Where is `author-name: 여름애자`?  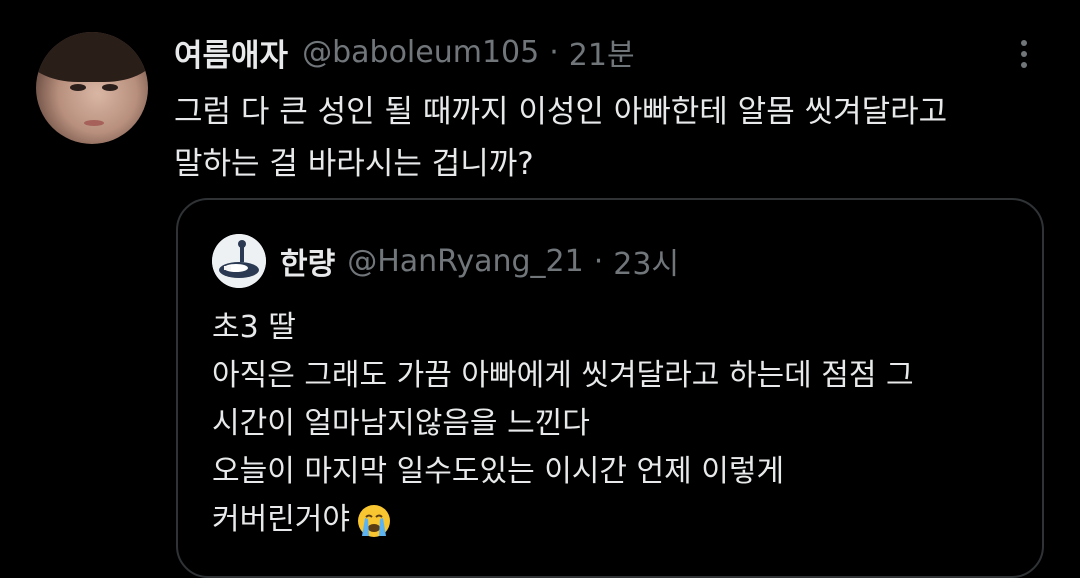 author-name: 여름애자 is located at coordinates (231, 52).